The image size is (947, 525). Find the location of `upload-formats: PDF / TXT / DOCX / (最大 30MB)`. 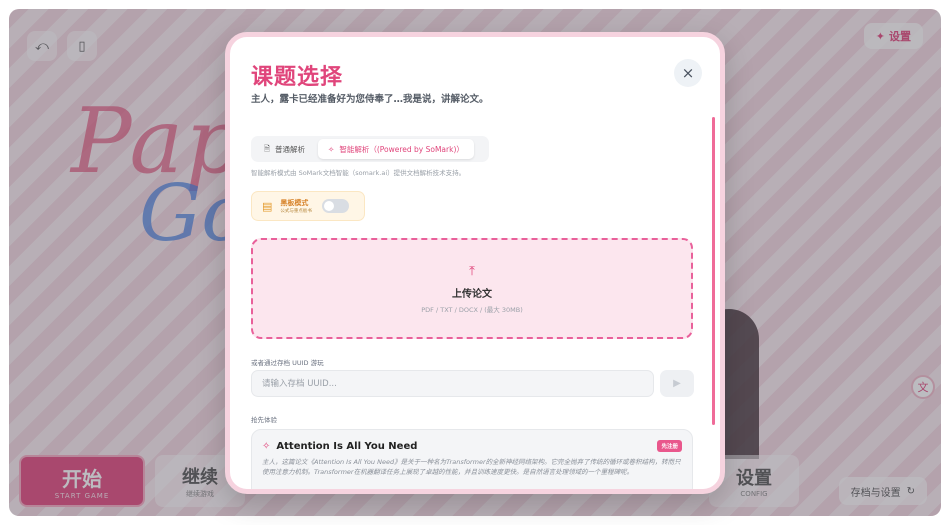

upload-formats: PDF / TXT / DOCX / (最大 30MB) is located at coordinates (472, 309).